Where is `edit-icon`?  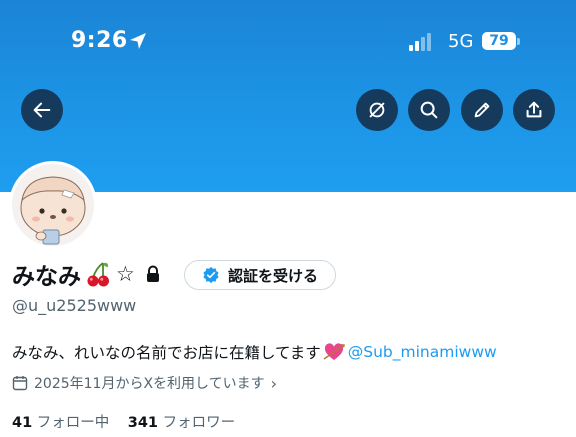
edit-icon is located at coordinates (482, 110).